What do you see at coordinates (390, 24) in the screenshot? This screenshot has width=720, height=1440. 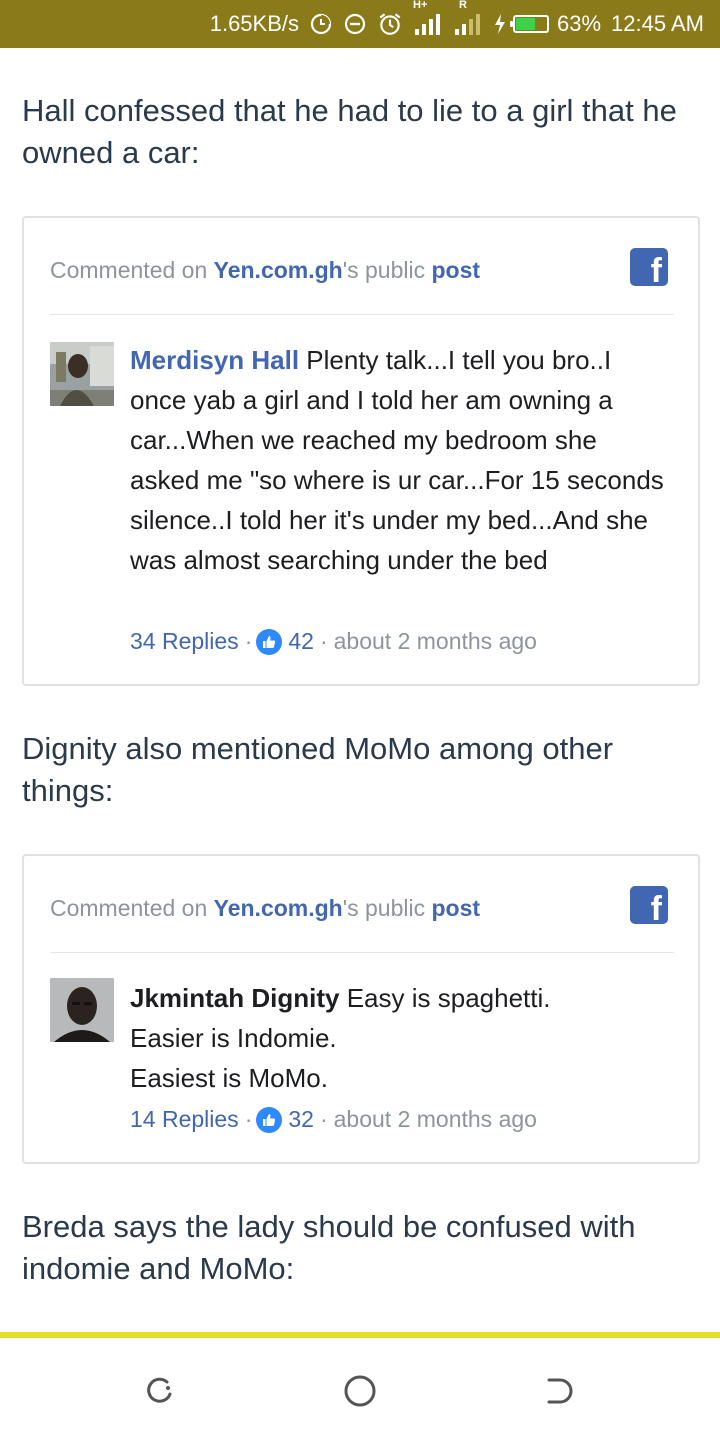 I see `alarm-icon` at bounding box center [390, 24].